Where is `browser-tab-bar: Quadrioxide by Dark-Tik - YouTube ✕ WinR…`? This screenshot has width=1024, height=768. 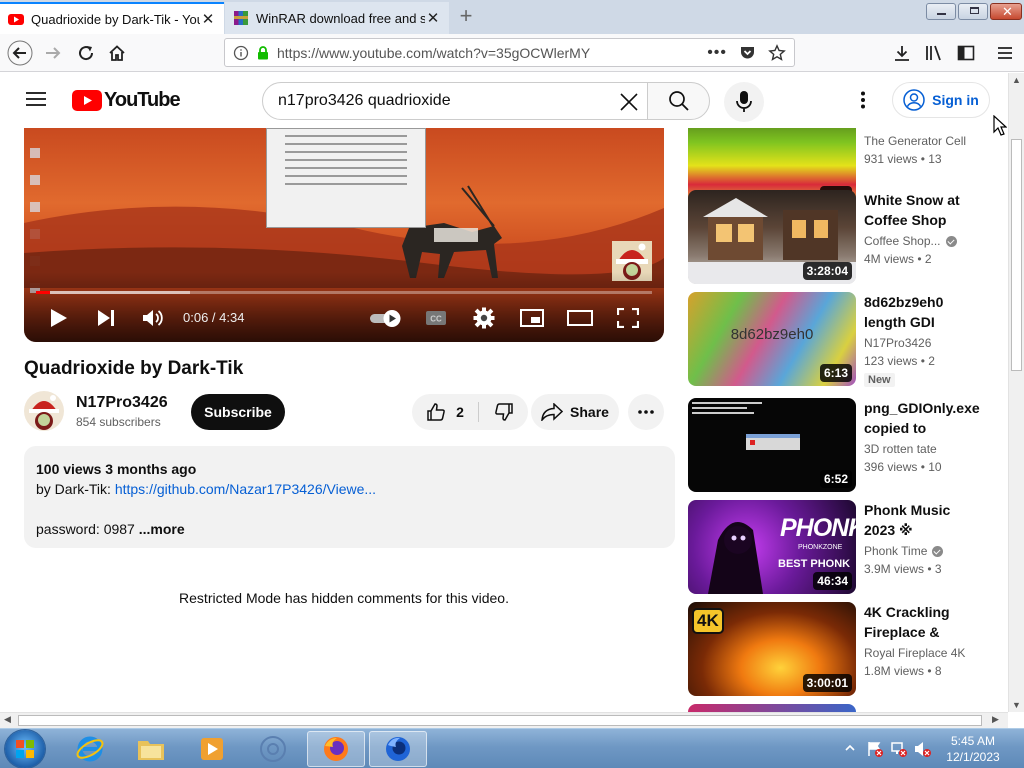 browser-tab-bar: Quadrioxide by Dark-Tik - YouTube ✕ WinR… is located at coordinates (512, 17).